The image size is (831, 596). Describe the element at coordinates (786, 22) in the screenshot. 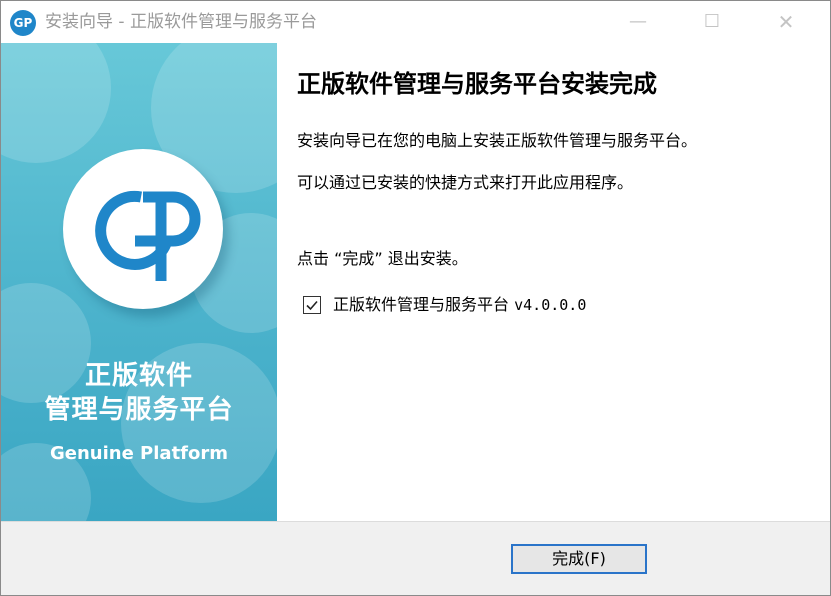

I see `close-button: ✕` at that location.